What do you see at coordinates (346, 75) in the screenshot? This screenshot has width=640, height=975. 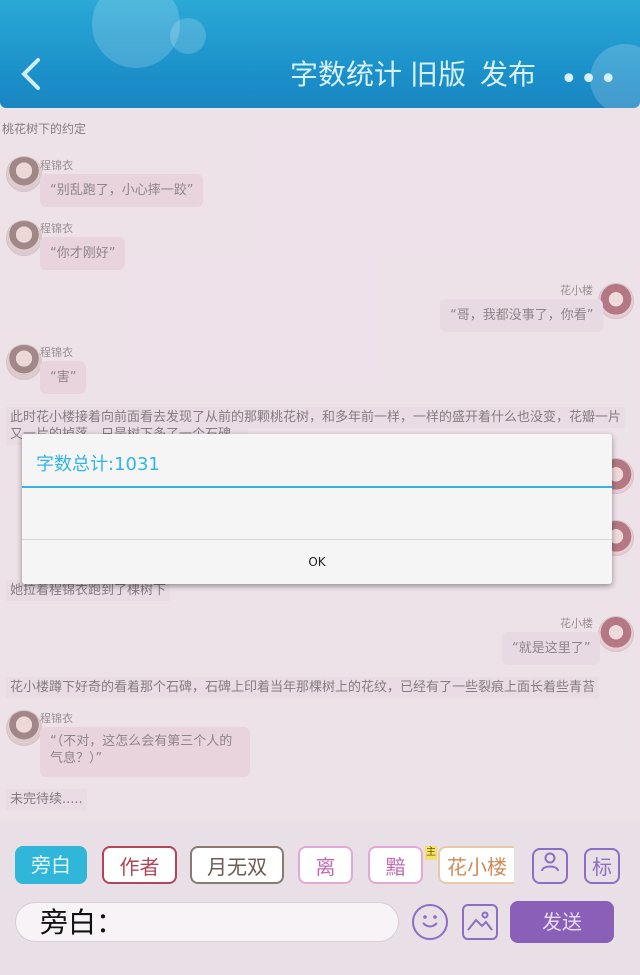 I see `word-count-button: 字数统计` at bounding box center [346, 75].